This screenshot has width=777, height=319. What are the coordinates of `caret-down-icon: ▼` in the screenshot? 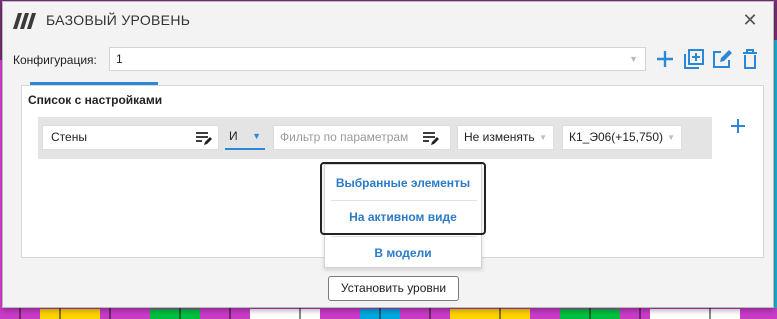 It's located at (256, 136).